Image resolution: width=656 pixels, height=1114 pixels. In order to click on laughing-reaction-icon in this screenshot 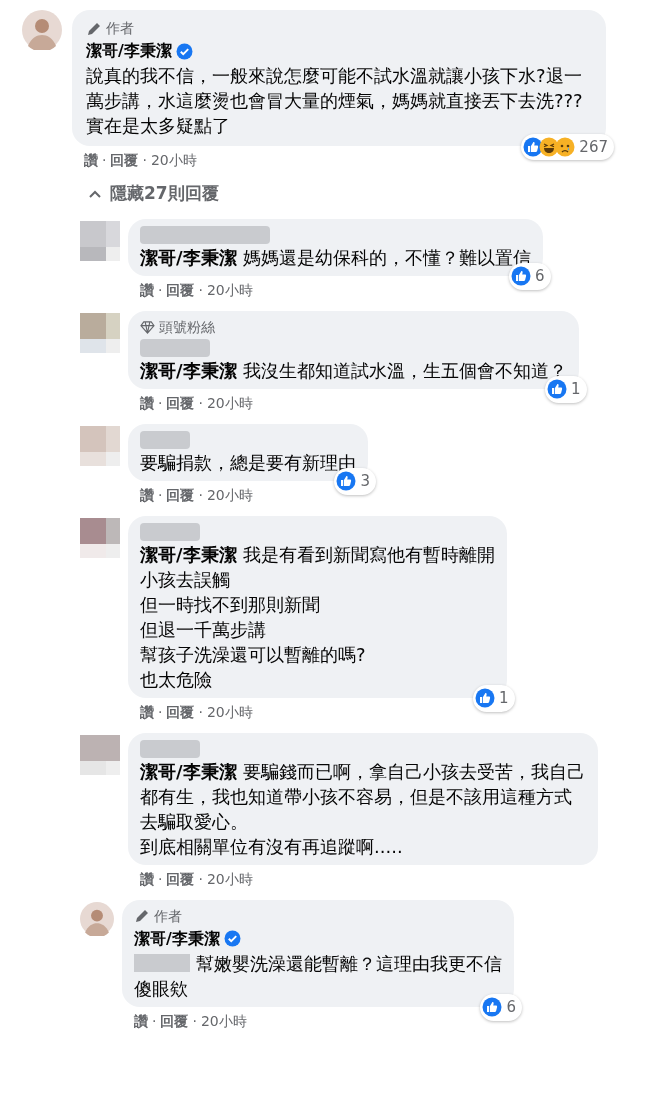, I will do `click(549, 146)`.